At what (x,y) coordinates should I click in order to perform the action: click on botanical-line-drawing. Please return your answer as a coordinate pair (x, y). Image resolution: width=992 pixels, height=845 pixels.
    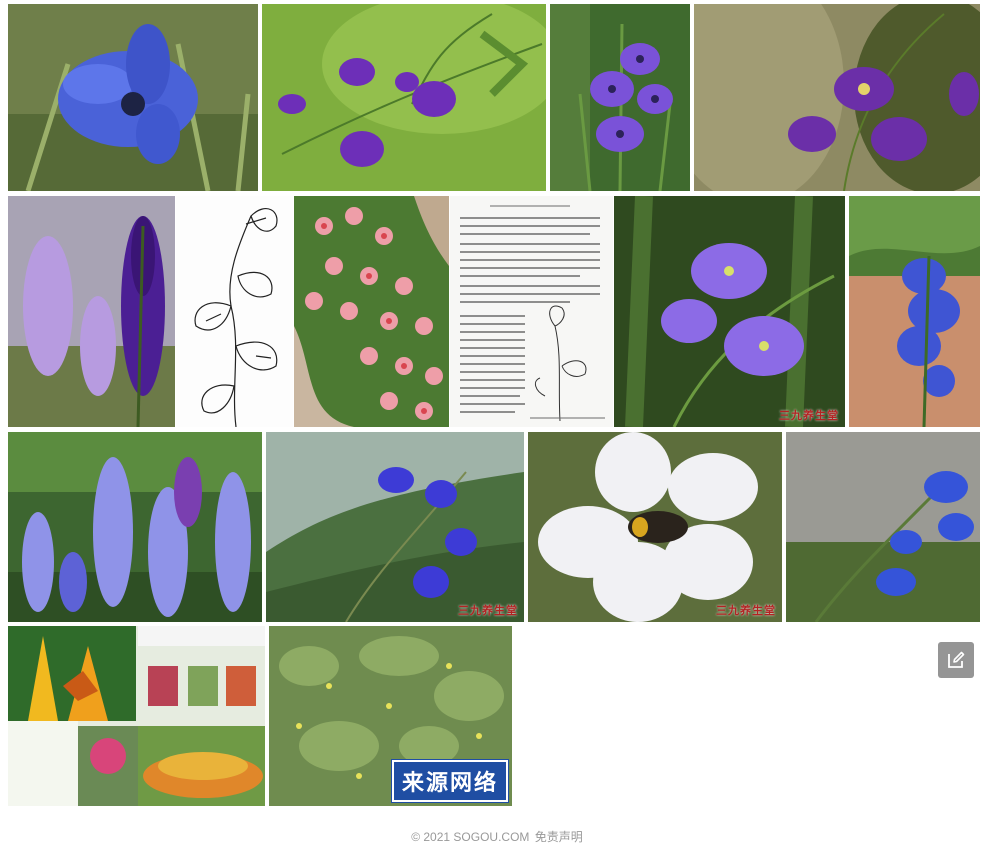
    Looking at the image, I should click on (234, 311).